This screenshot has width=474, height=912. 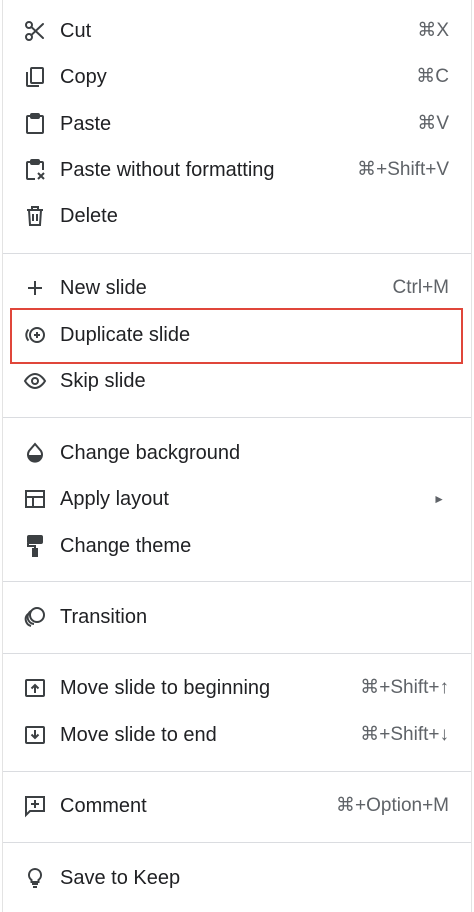 What do you see at coordinates (165, 688) in the screenshot?
I see `menu-item-label: Move slide to beginning` at bounding box center [165, 688].